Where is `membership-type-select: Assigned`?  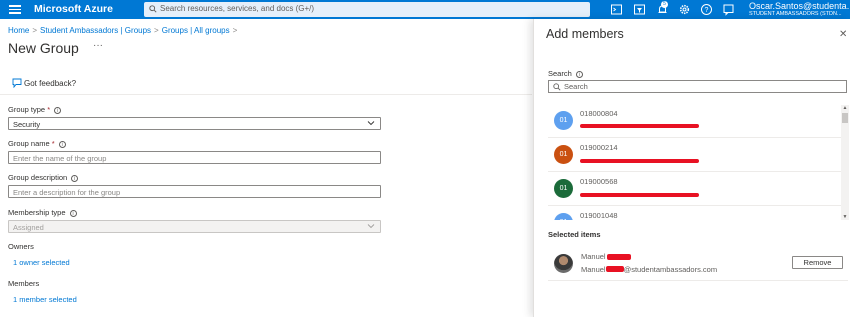
membership-type-select: Assigned is located at coordinates (194, 226).